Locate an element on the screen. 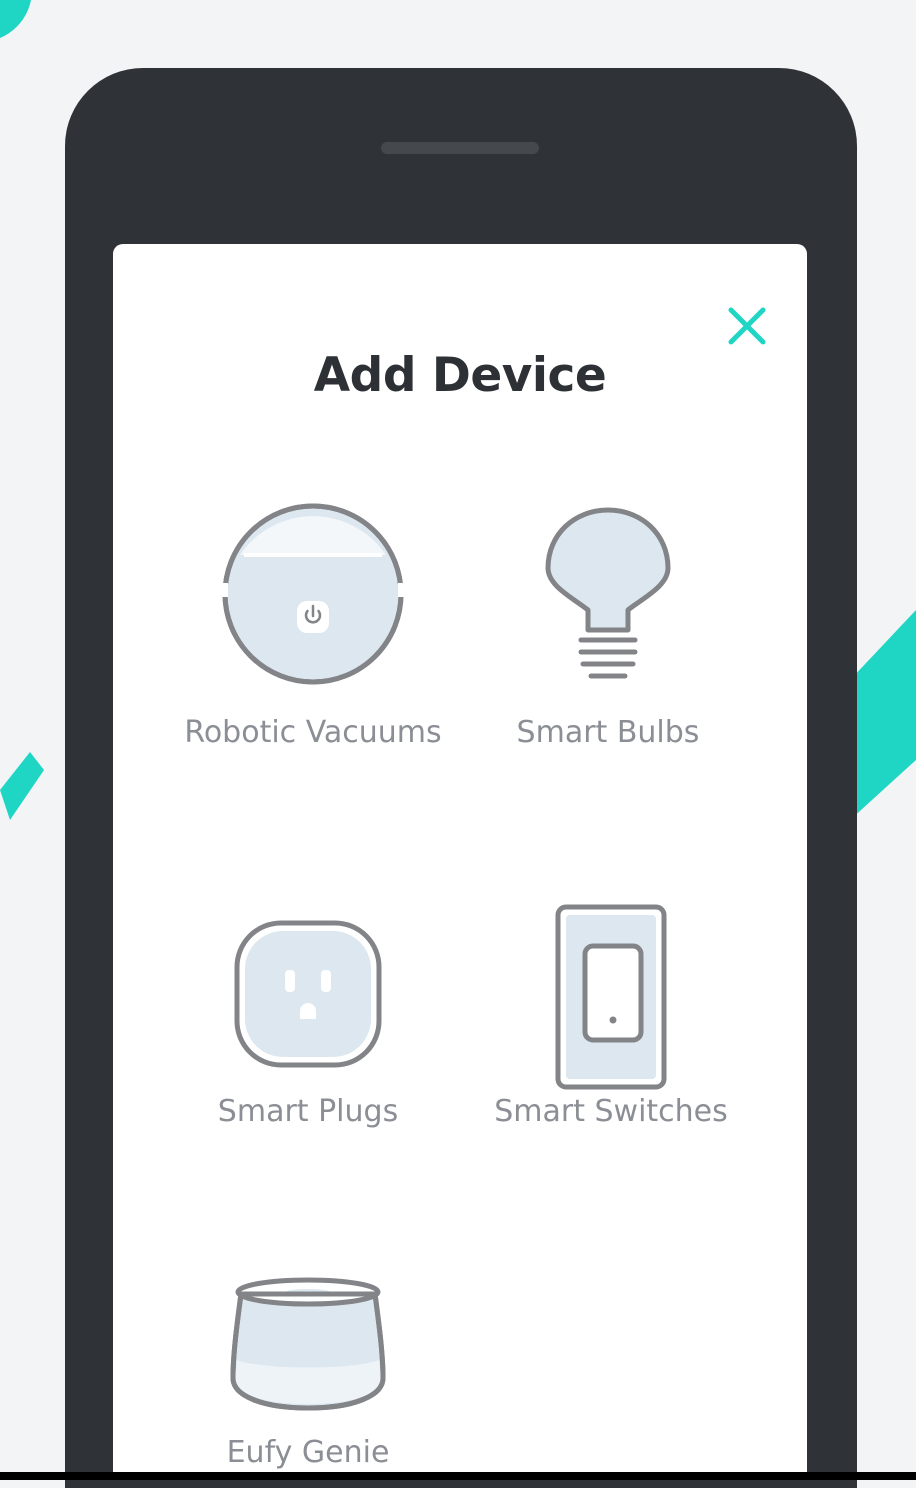 This screenshot has width=916, height=1488. robot-vacuum-icon is located at coordinates (313, 594).